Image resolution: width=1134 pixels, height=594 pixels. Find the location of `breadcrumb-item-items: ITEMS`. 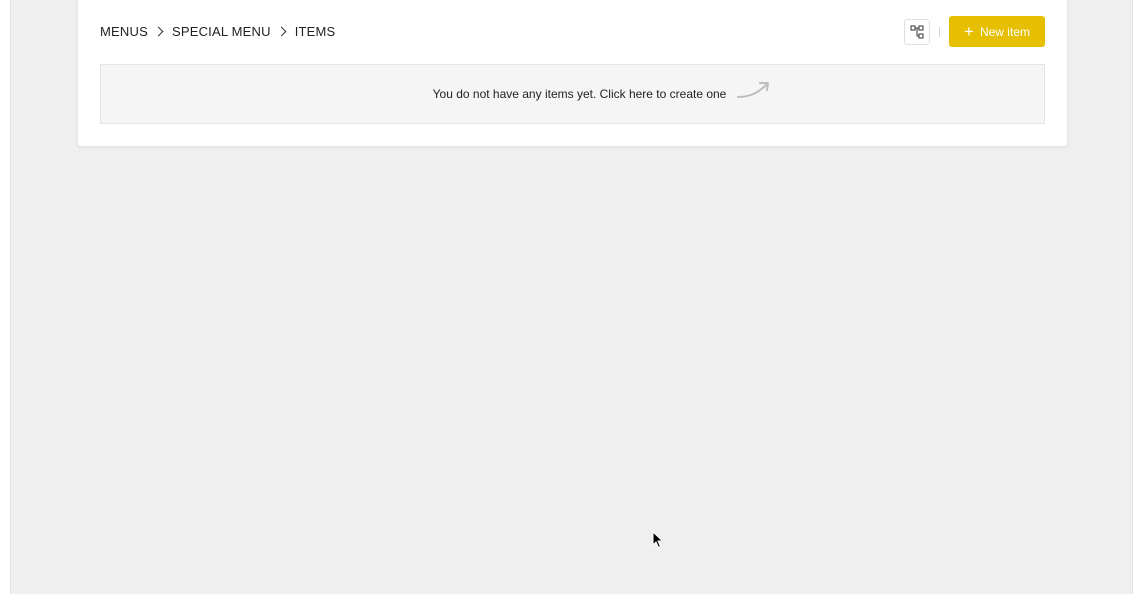

breadcrumb-item-items: ITEMS is located at coordinates (315, 31).